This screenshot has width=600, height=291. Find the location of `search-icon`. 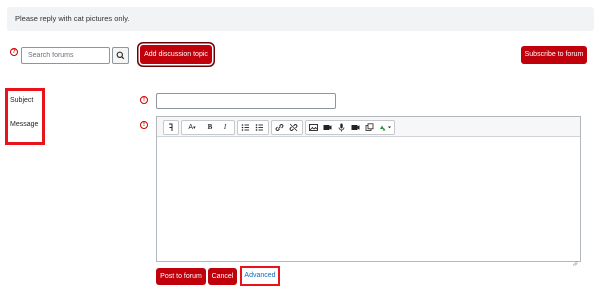

search-icon is located at coordinates (120, 55).